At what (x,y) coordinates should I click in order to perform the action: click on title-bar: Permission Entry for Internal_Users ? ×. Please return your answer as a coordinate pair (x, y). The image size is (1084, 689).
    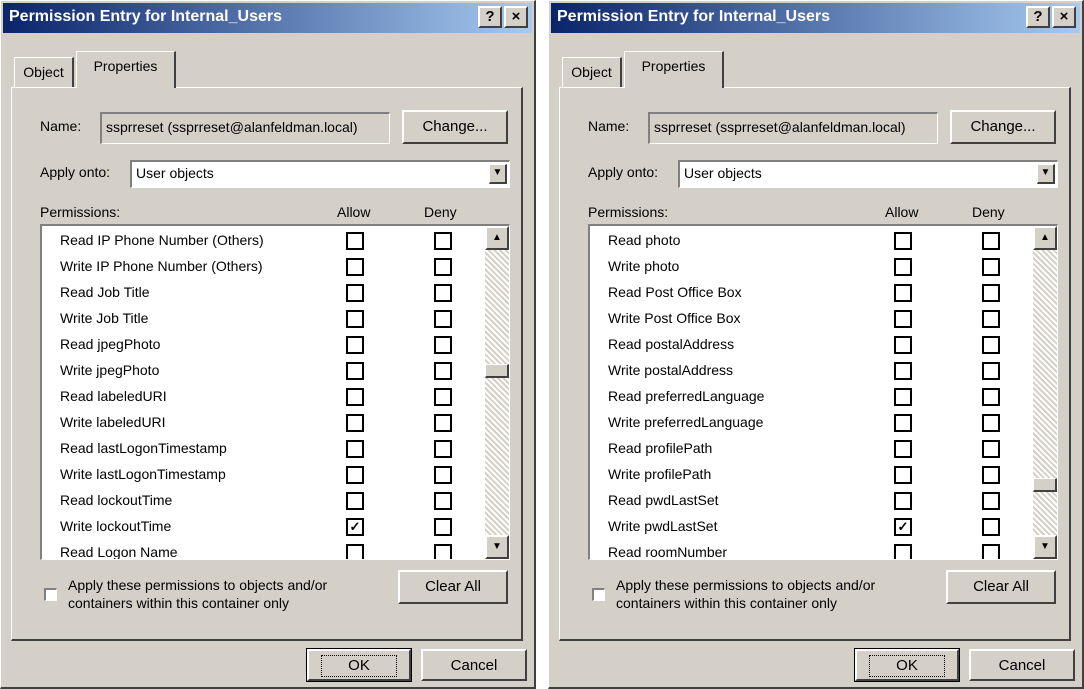
    Looking at the image, I should click on (815, 18).